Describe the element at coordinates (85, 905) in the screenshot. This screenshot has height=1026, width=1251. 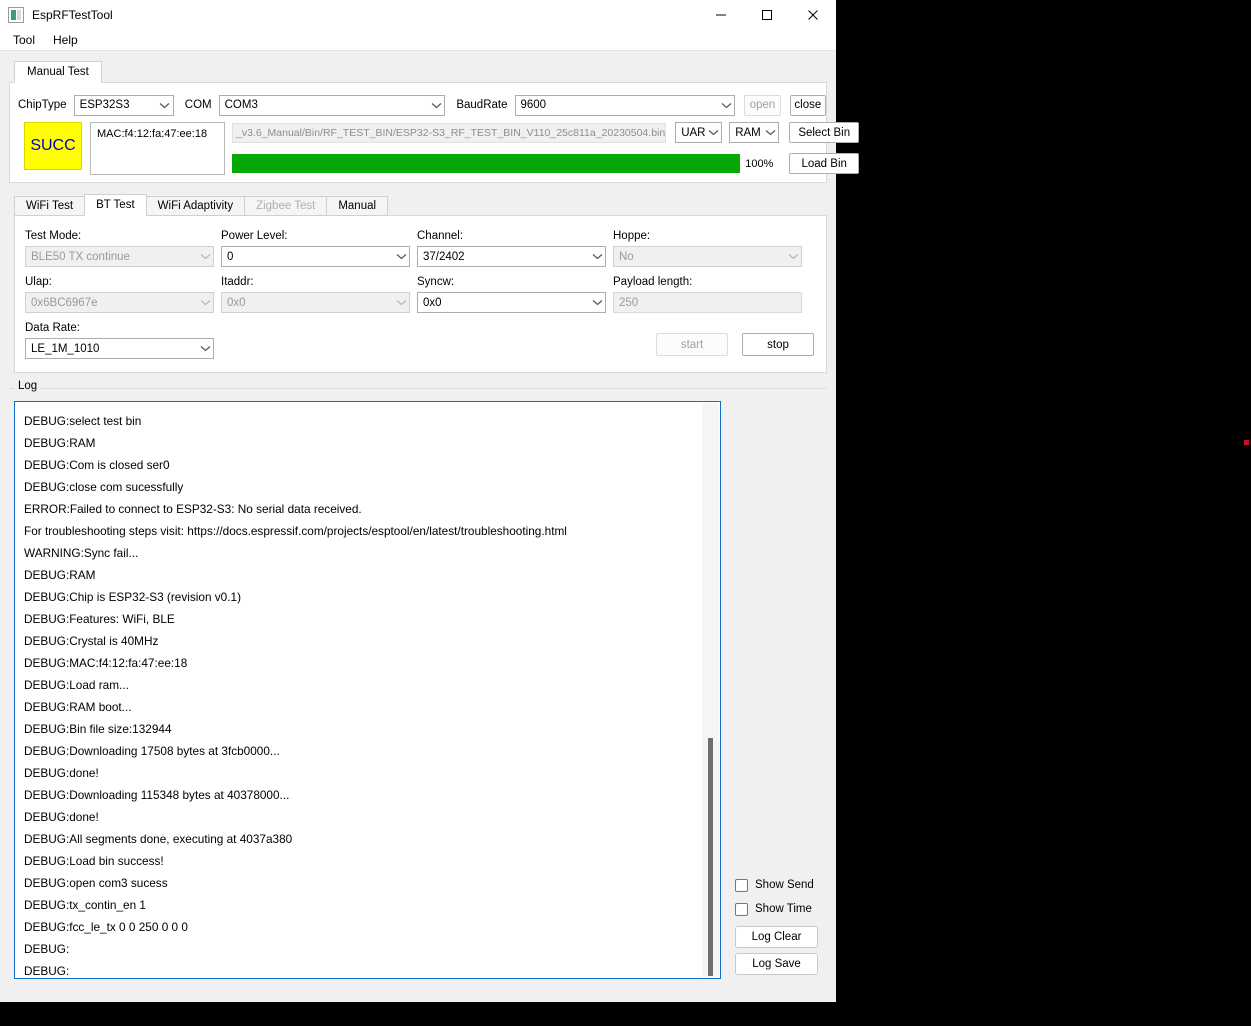
I see `log-line: DEBUG:tx_contin_en 1` at that location.